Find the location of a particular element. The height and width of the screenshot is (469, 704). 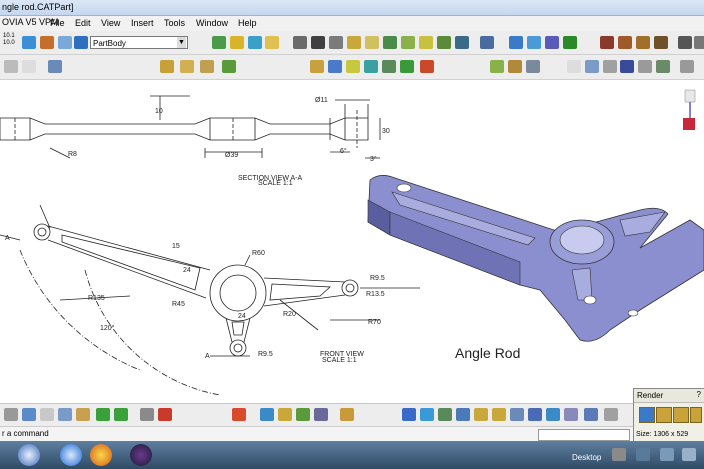

transform-icon is located at coordinates (487, 42).